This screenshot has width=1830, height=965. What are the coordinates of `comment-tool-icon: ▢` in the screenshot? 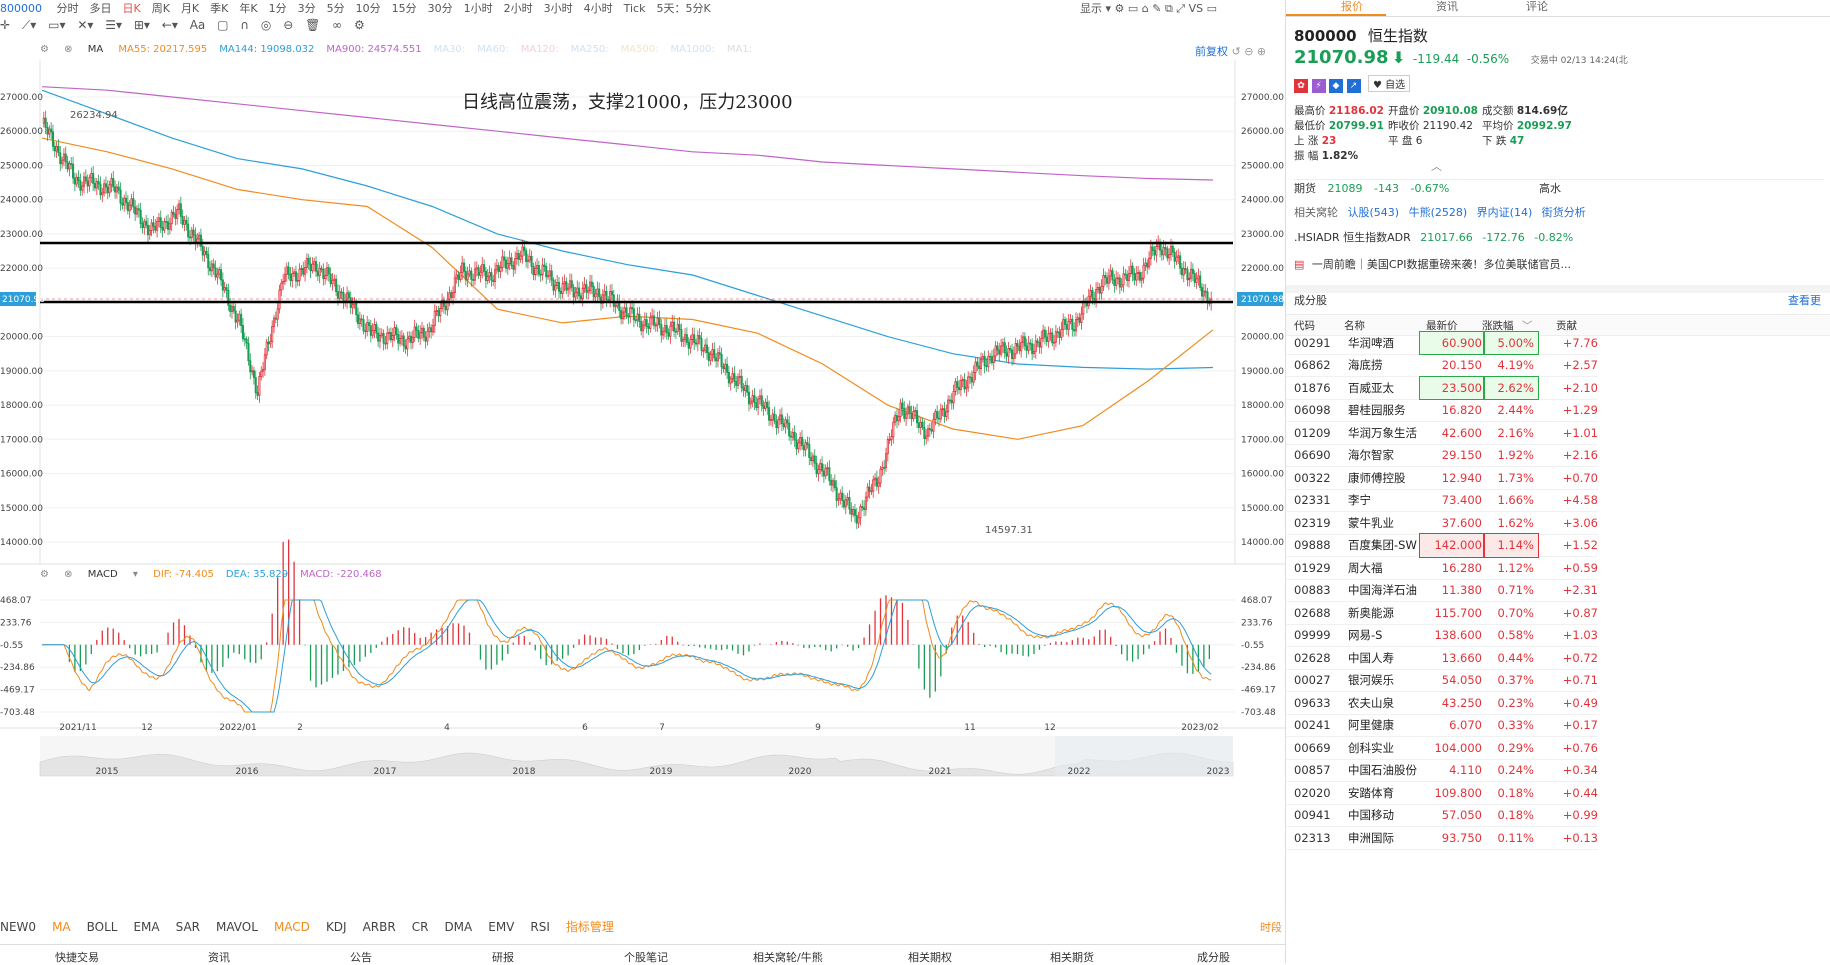 It's located at (222, 25).